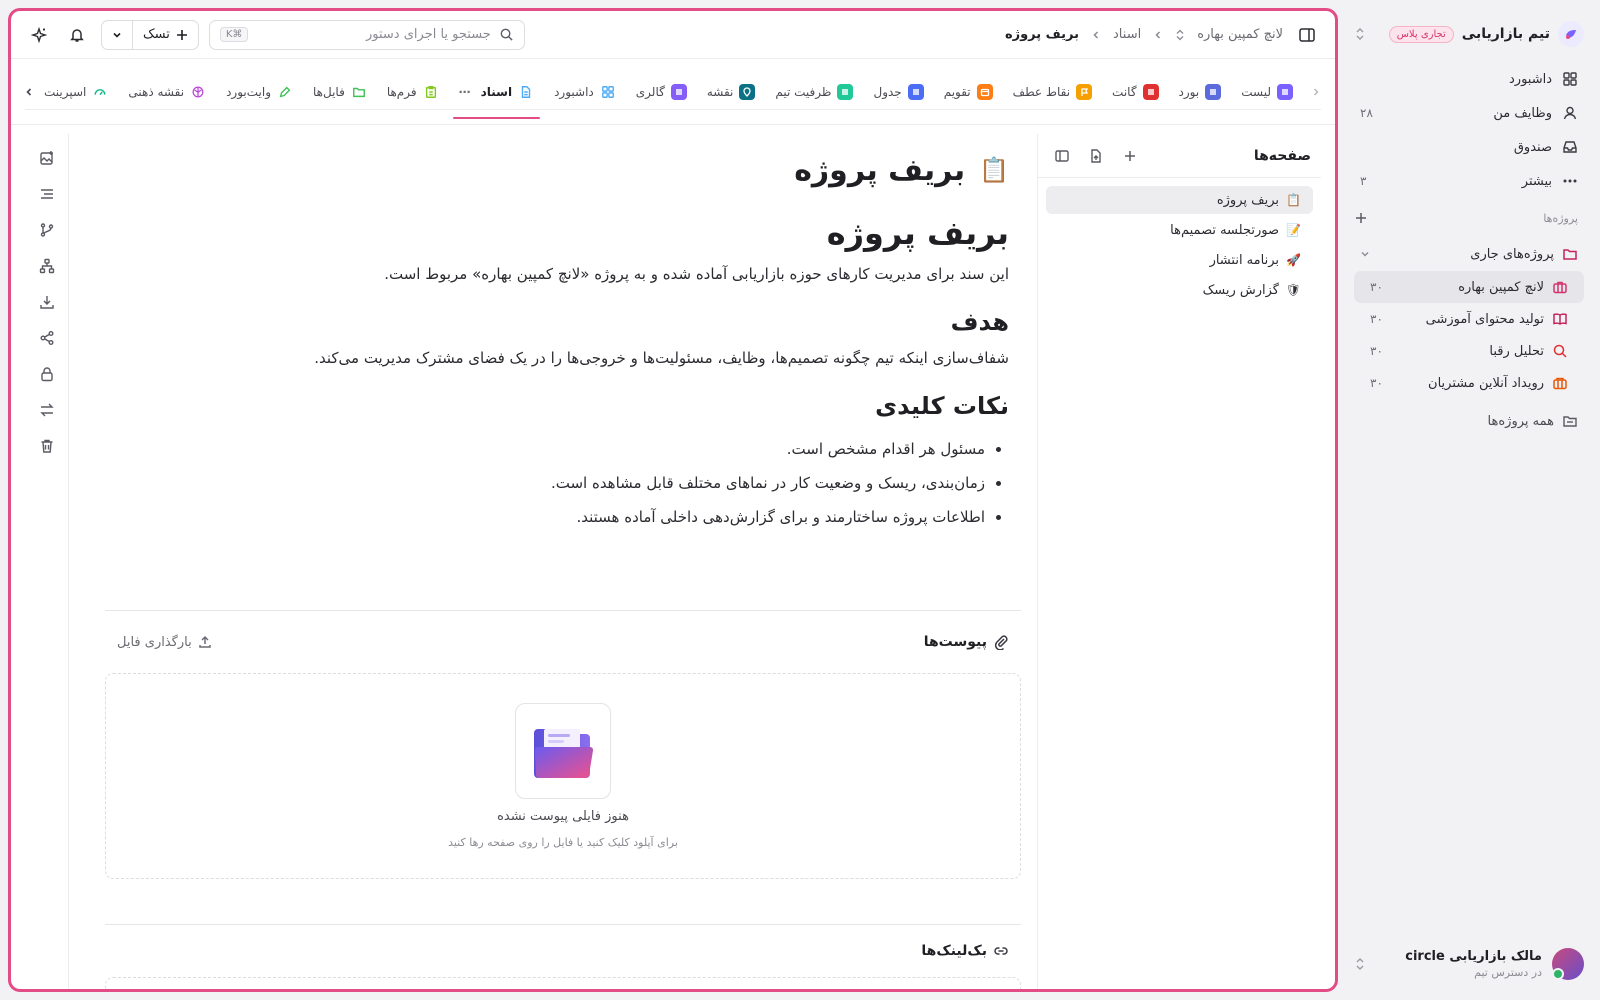 The height and width of the screenshot is (1000, 1600). What do you see at coordinates (1522, 113) in the screenshot?
I see `sidebar-item-label: وظایف من` at bounding box center [1522, 113].